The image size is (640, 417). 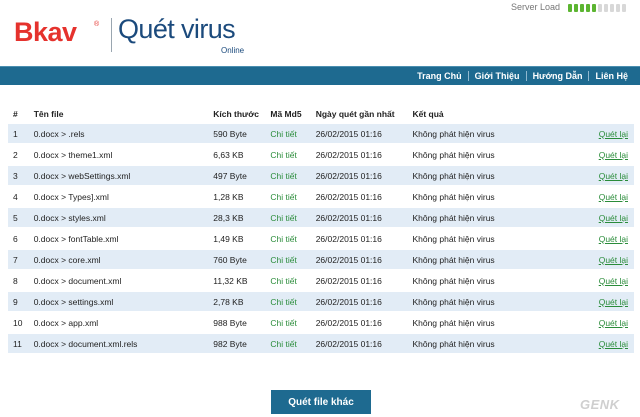 What do you see at coordinates (428, 114) in the screenshot?
I see `header-result: Kết quả` at bounding box center [428, 114].